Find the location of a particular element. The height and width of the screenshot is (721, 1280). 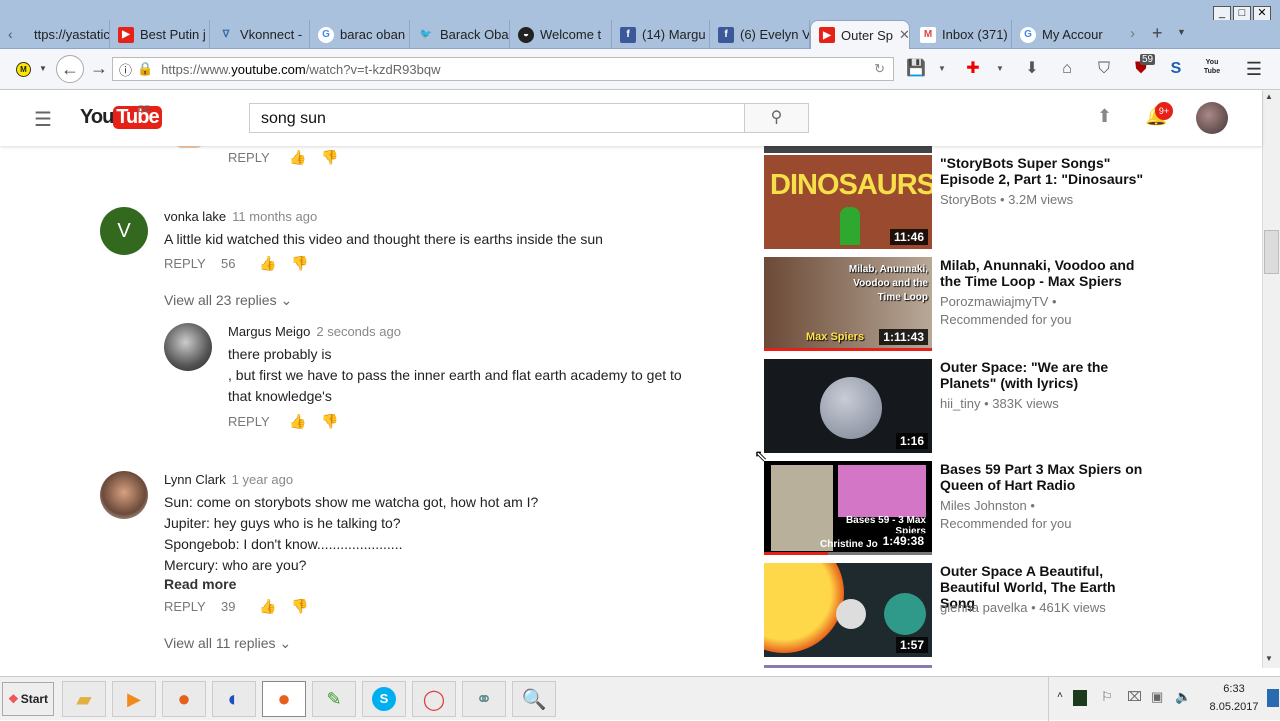

comment-author: vonka lake is located at coordinates (195, 216).